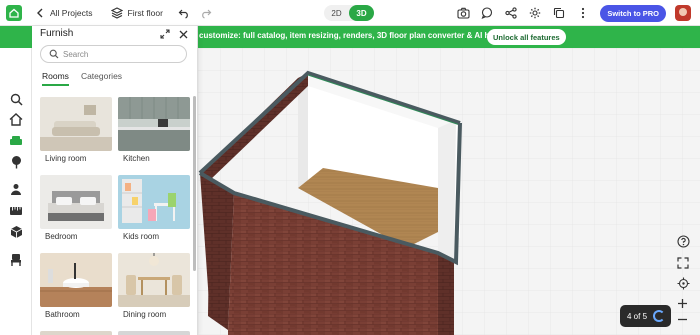 This screenshot has height=335, width=700. What do you see at coordinates (116, 12) in the screenshot?
I see `layers-icon` at bounding box center [116, 12].